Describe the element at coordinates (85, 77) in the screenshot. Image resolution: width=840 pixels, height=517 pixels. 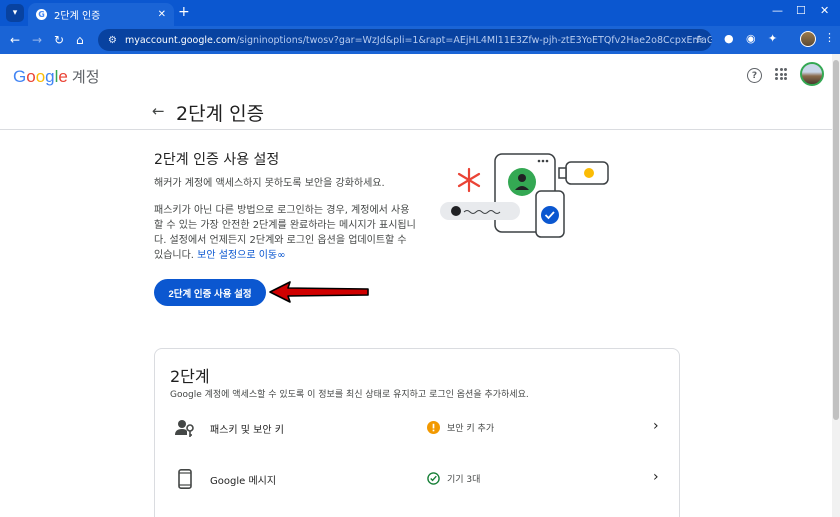
I see `logo-suffix: 계정` at that location.